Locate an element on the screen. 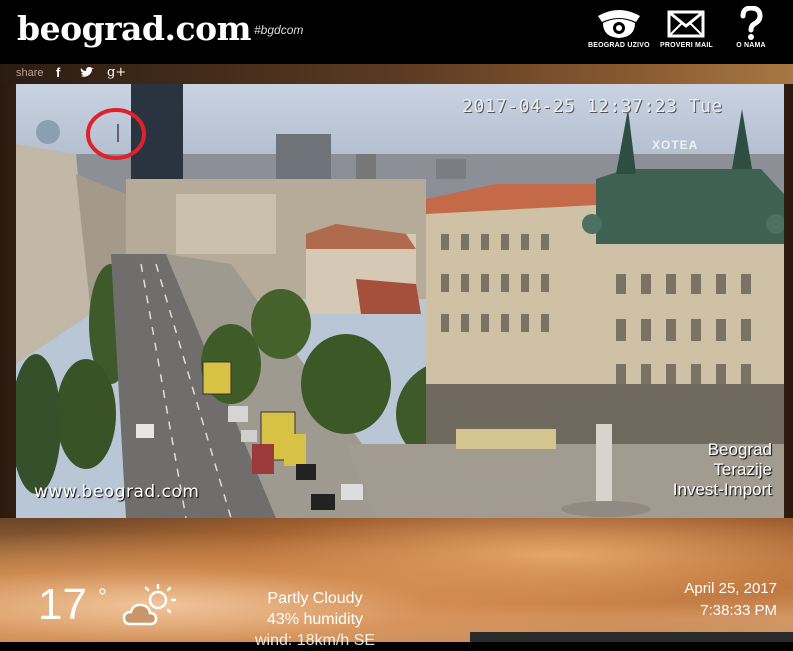 This screenshot has height=651, width=793. twitter-icon is located at coordinates (87, 74).